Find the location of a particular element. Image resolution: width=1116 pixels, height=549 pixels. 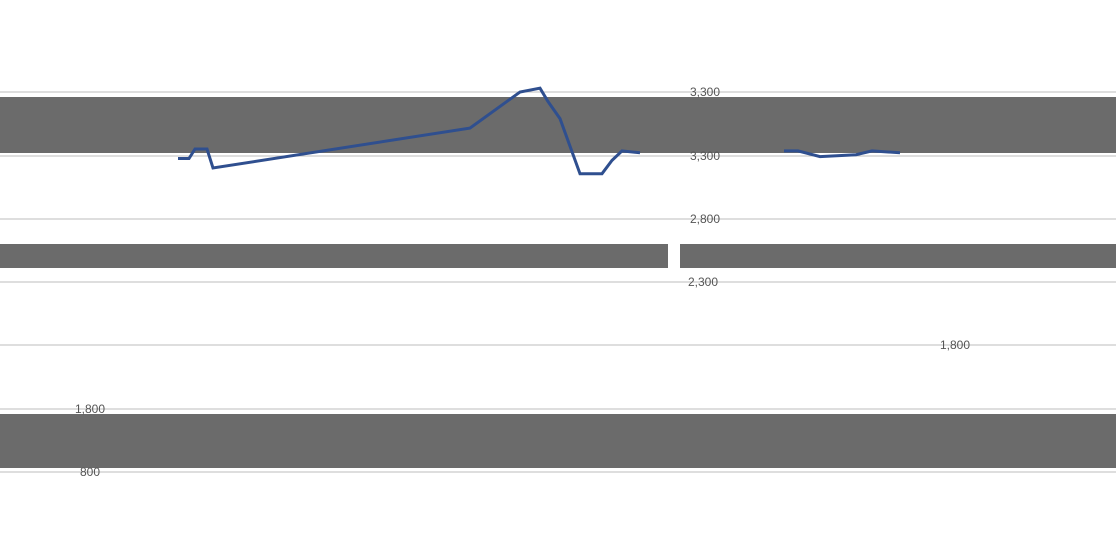

y-tick-label: 800 is located at coordinates (90, 472).